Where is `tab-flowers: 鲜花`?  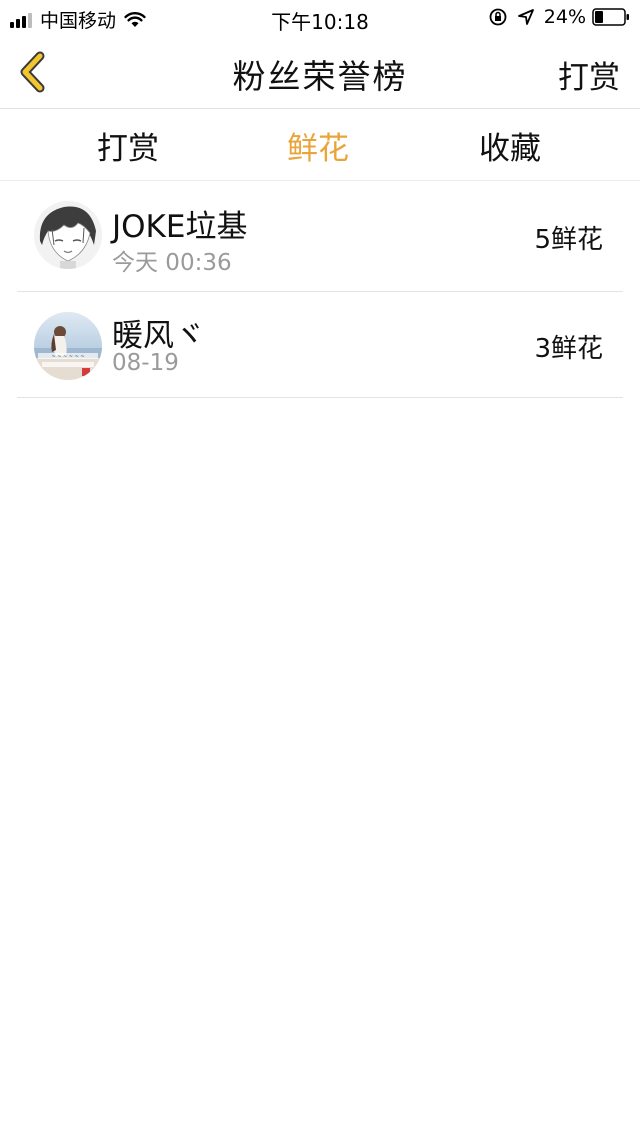 tab-flowers: 鲜花 is located at coordinates (318, 145).